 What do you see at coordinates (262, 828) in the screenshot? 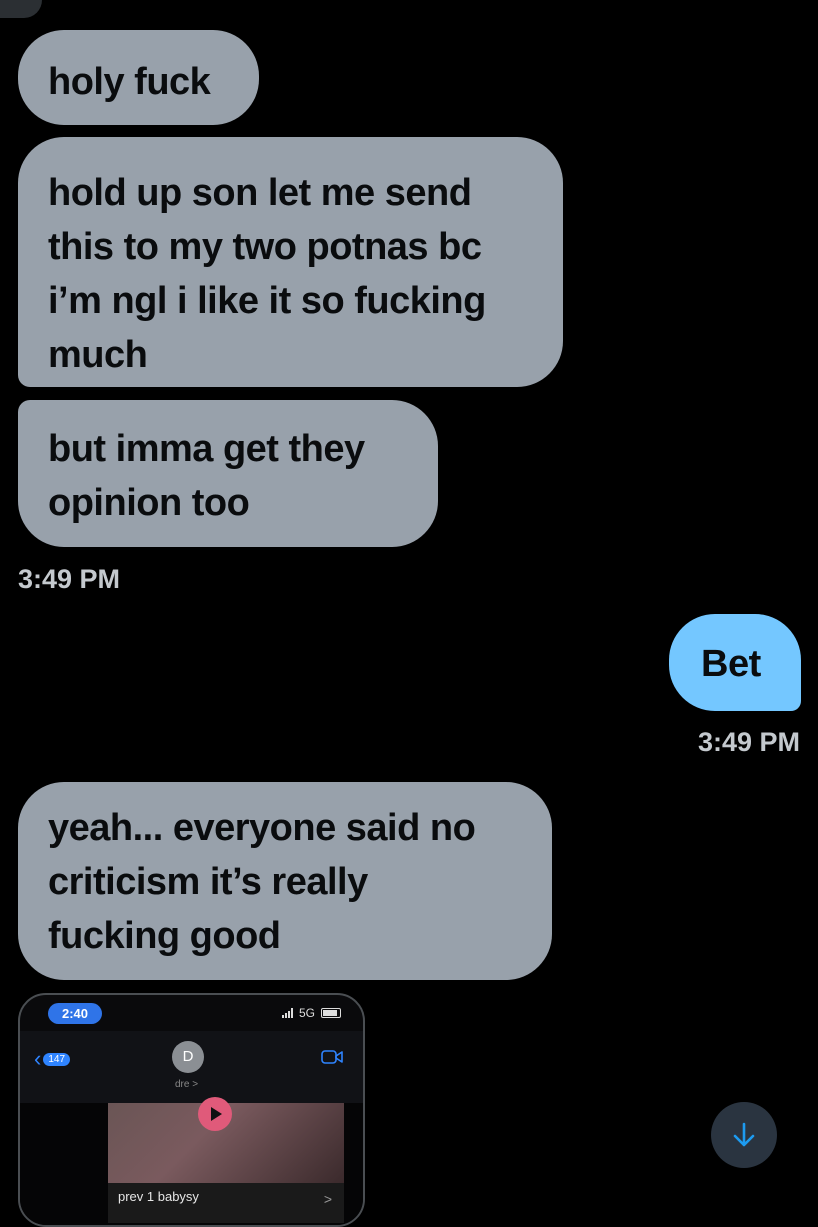
I see `message-line: yeah... everyone said no` at bounding box center [262, 828].